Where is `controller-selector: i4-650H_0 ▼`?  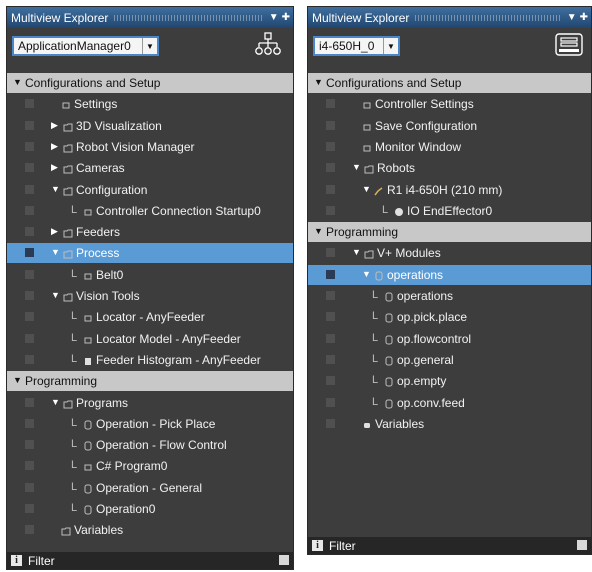
controller-selector: i4-650H_0 ▼ is located at coordinates (356, 46).